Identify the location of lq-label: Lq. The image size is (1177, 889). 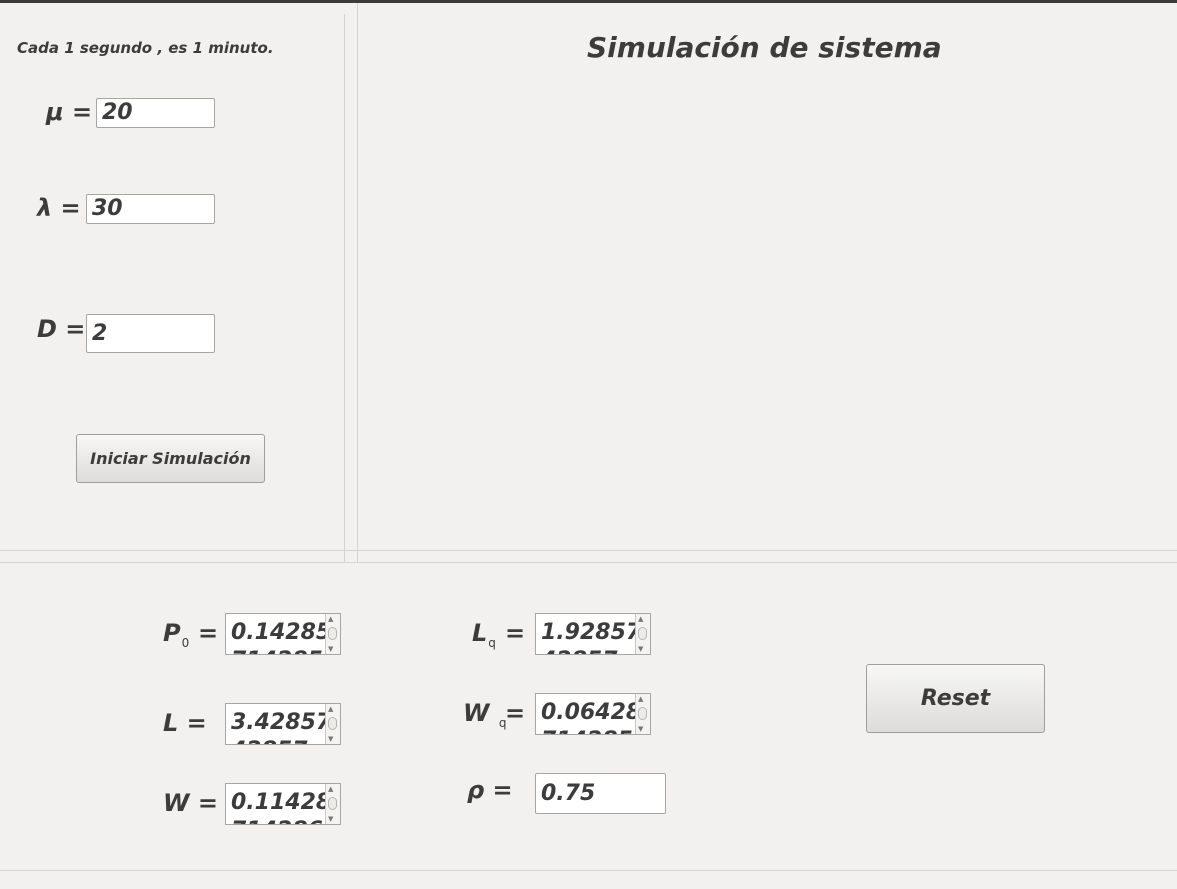
(484, 634).